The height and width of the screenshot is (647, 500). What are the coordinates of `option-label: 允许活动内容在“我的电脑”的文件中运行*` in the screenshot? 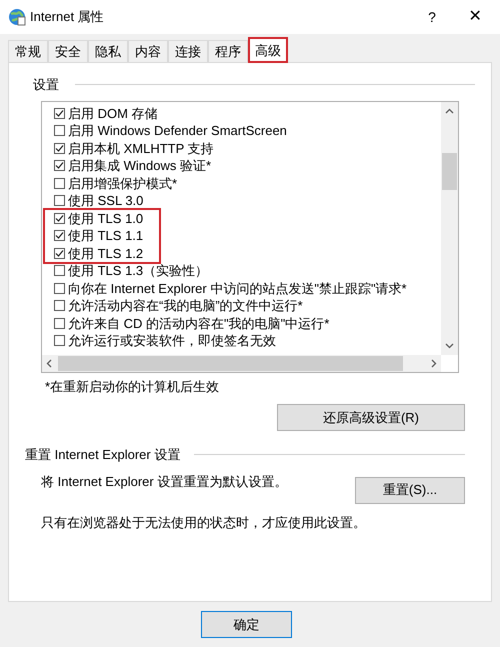 It's located at (185, 306).